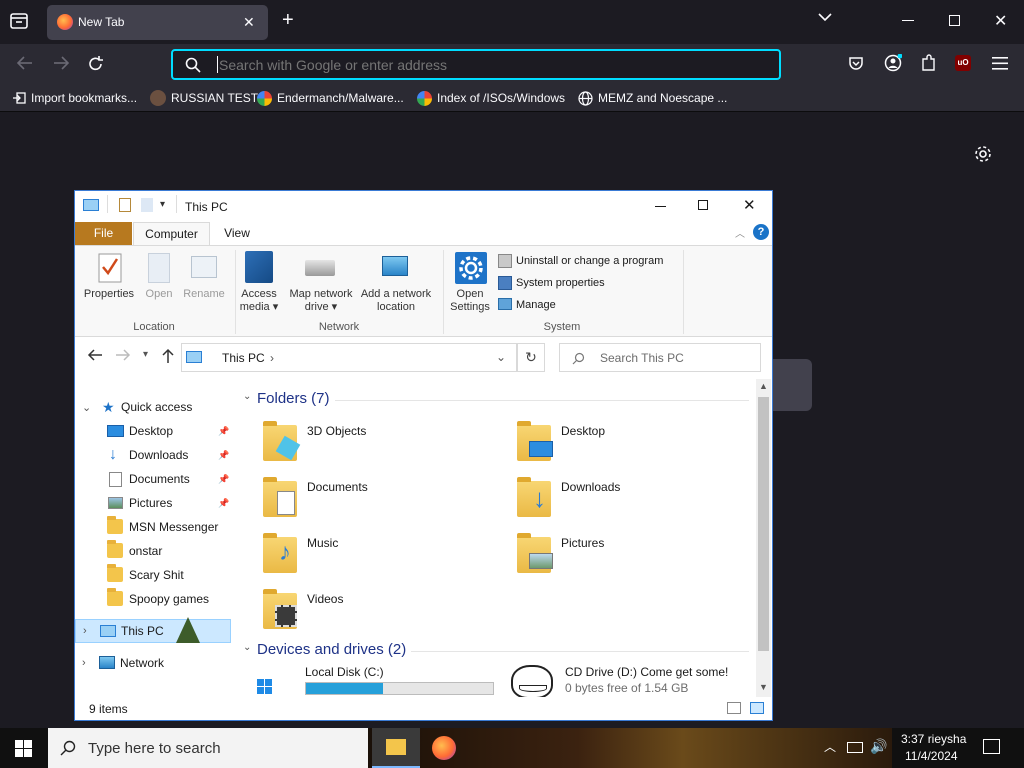 The width and height of the screenshot is (1024, 768). What do you see at coordinates (491, 98) in the screenshot?
I see `bookmark-isos: Index of /ISOs/Windows` at bounding box center [491, 98].